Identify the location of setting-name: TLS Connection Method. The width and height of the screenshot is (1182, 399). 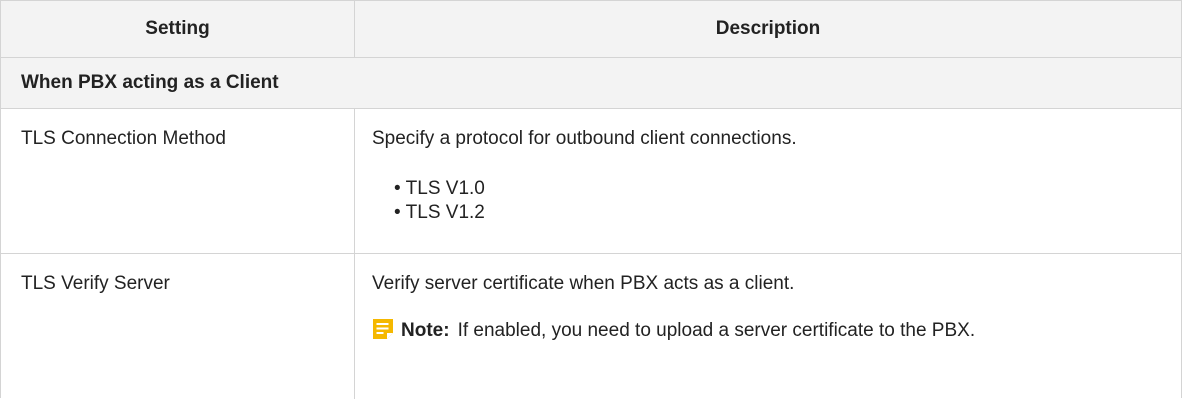
(123, 138).